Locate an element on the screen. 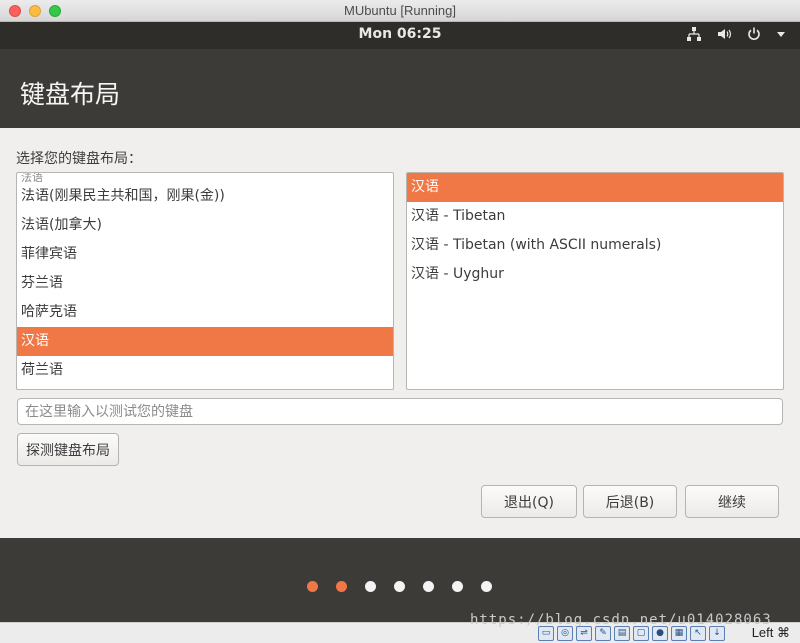 Image resolution: width=800 pixels, height=643 pixels. keyboard-test-input is located at coordinates (400, 411).